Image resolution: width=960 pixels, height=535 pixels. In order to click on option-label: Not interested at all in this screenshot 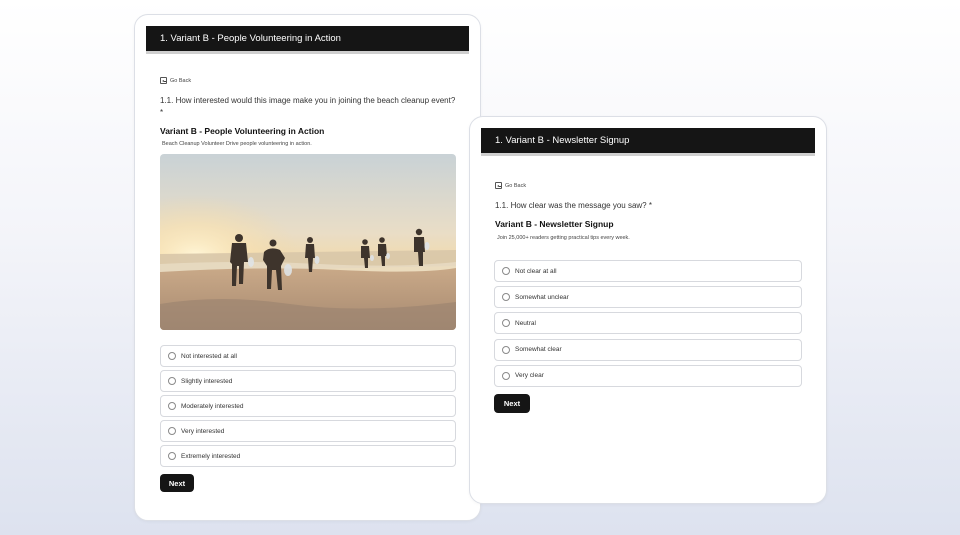, I will do `click(209, 356)`.